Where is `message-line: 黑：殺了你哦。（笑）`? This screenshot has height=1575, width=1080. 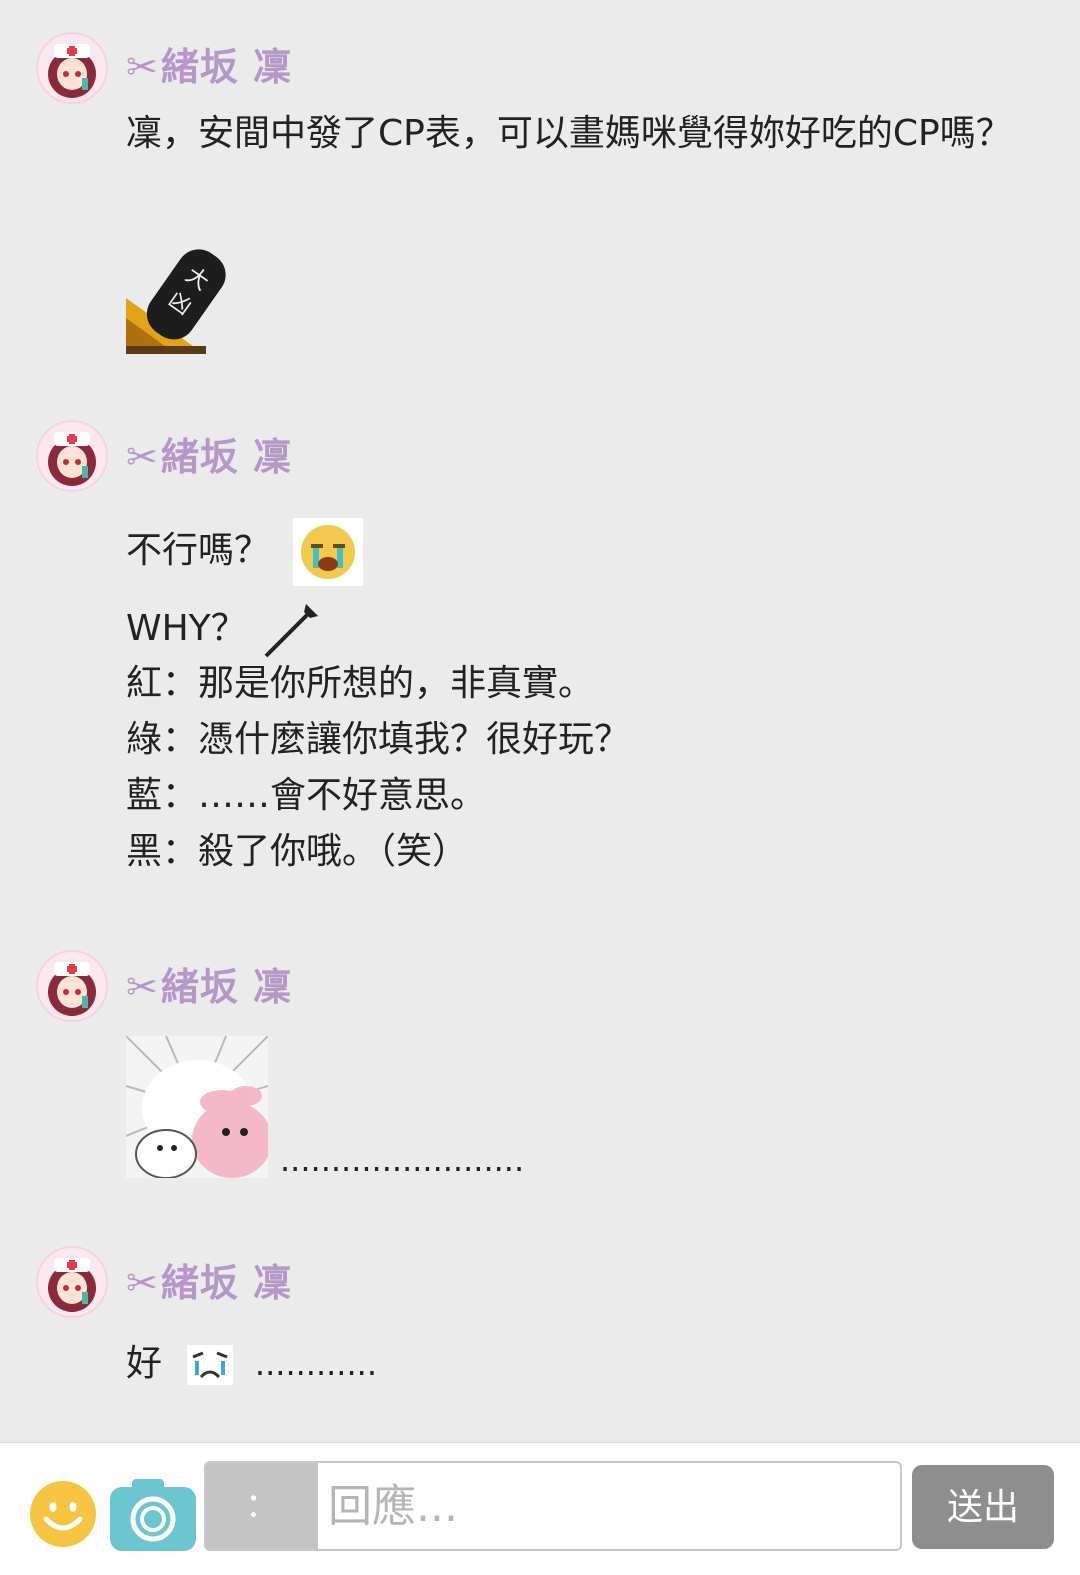 message-line: 黑：殺了你哦。（笑） is located at coordinates (297, 851).